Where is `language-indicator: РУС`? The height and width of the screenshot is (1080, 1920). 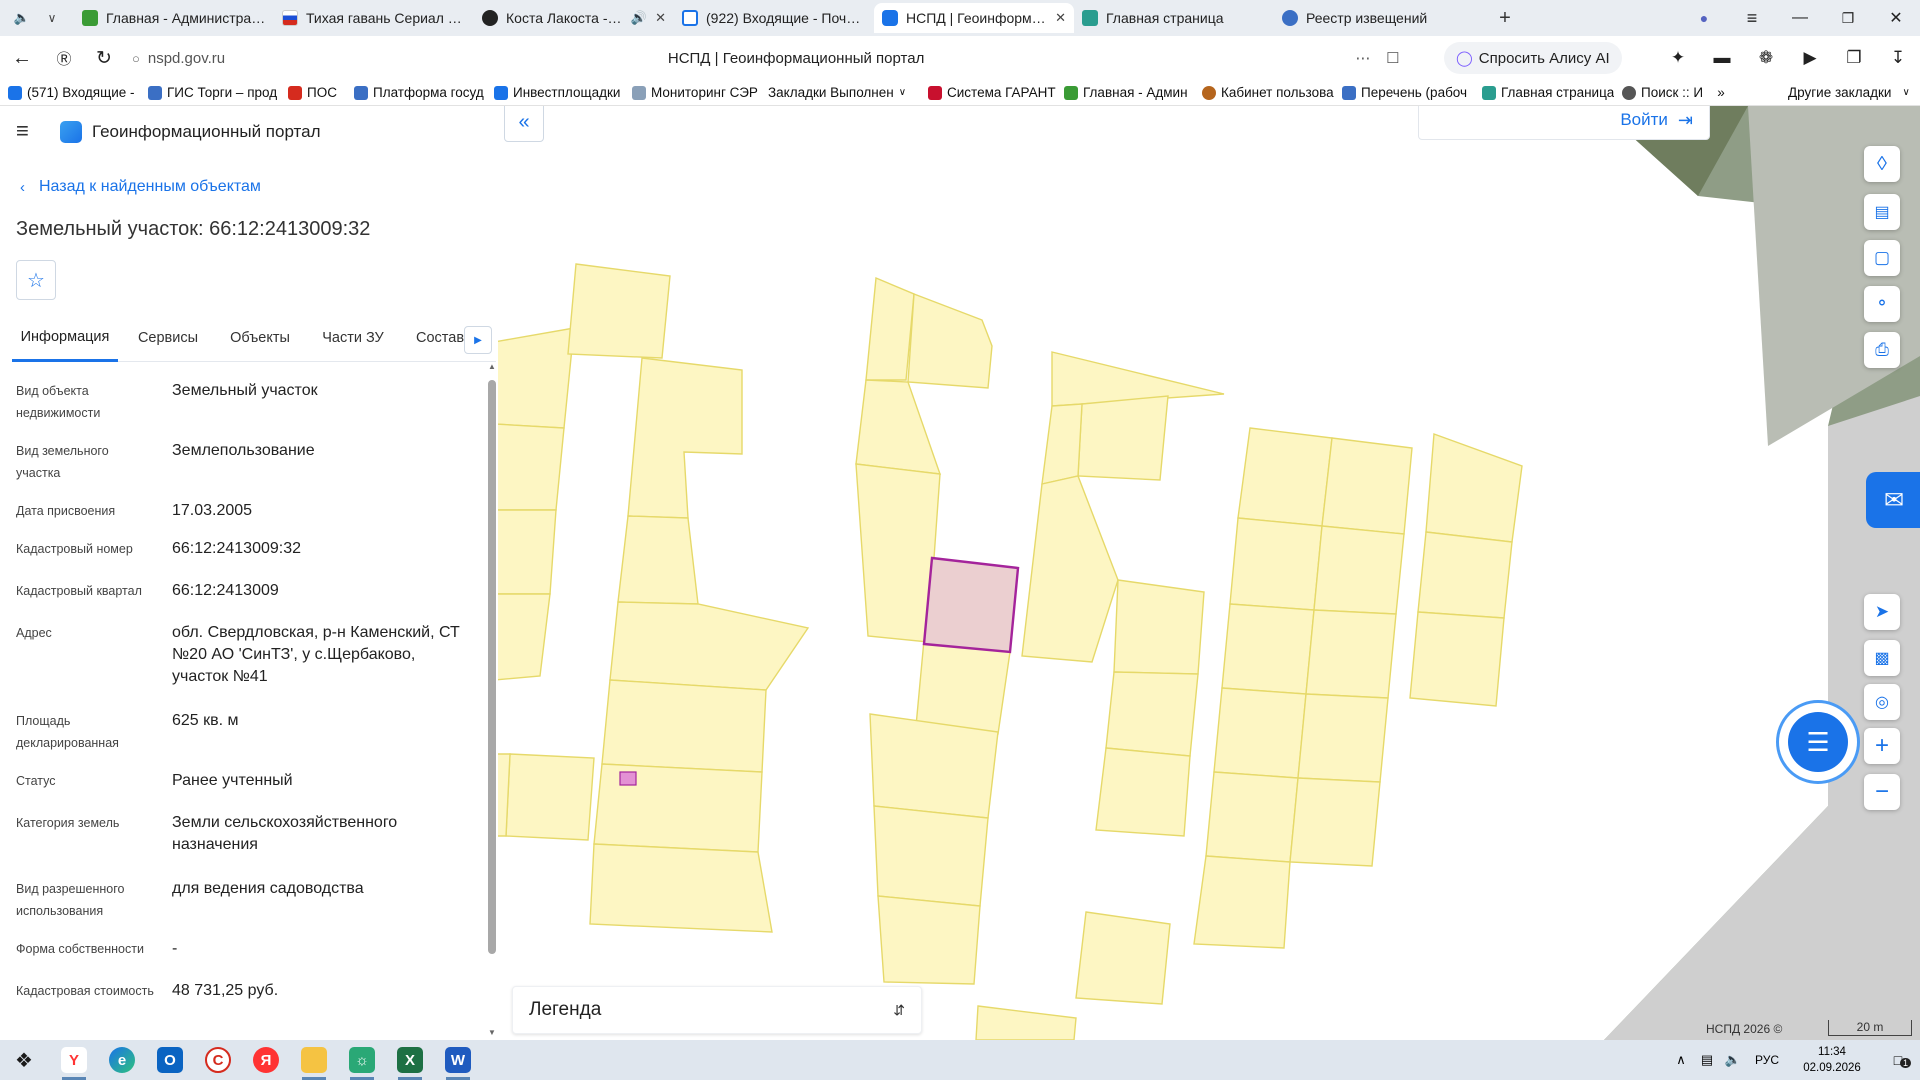
language-indicator: РУС is located at coordinates (1767, 1060).